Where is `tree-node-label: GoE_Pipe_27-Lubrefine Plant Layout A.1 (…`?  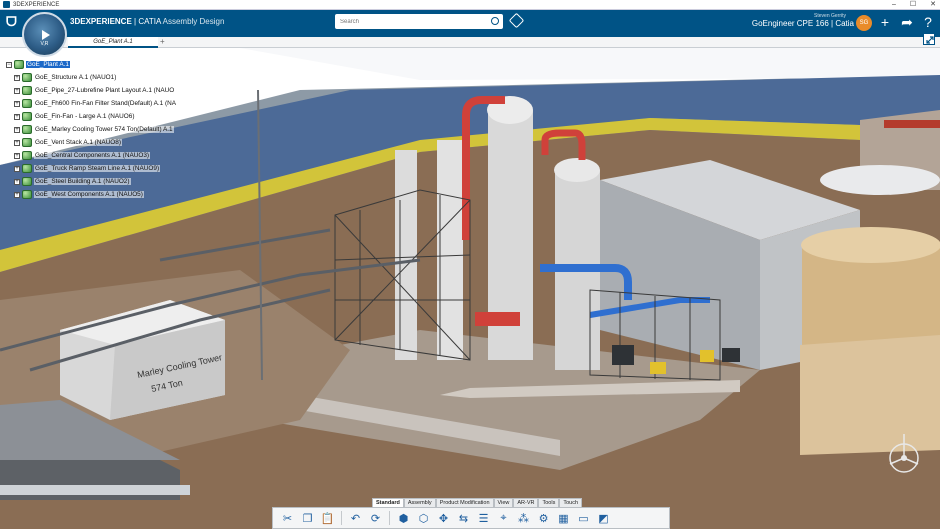
tree-node-label: GoE_Pipe_27-Lubrefine Plant Layout A.1 (… is located at coordinates (105, 90).